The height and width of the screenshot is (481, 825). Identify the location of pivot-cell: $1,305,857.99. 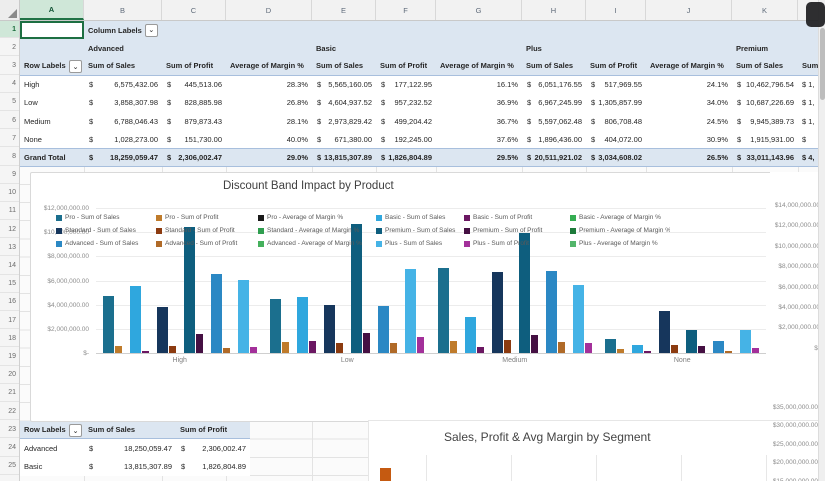
(616, 102).